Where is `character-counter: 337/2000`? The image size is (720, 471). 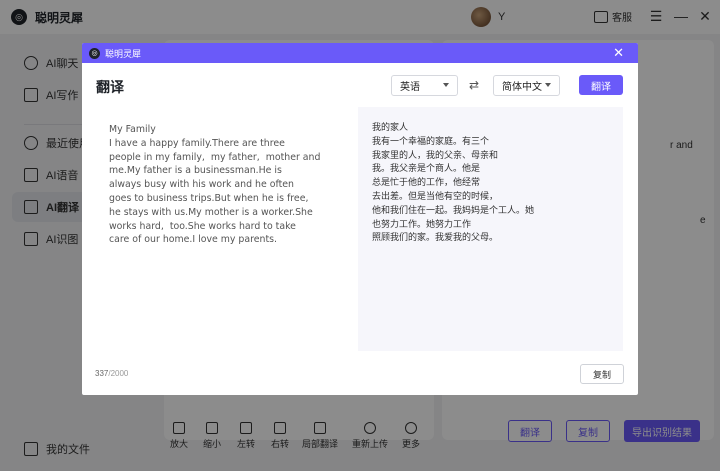
character-counter: 337/2000 is located at coordinates (111, 373).